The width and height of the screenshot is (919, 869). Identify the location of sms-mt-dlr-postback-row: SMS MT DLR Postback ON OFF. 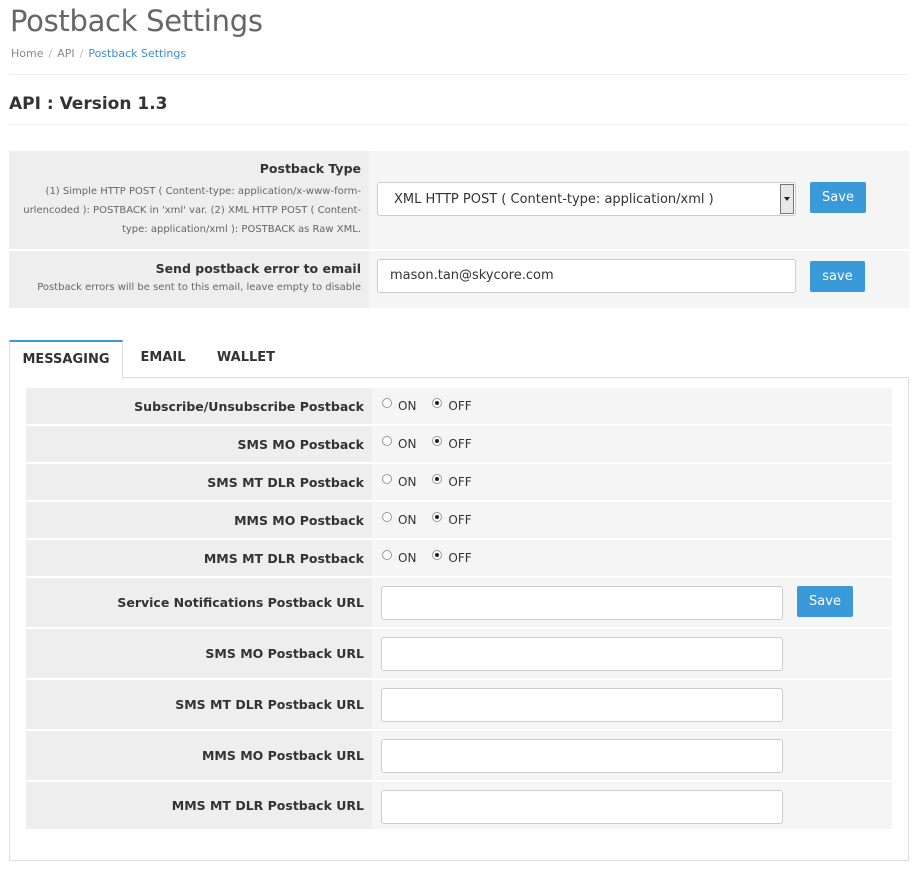
(459, 482).